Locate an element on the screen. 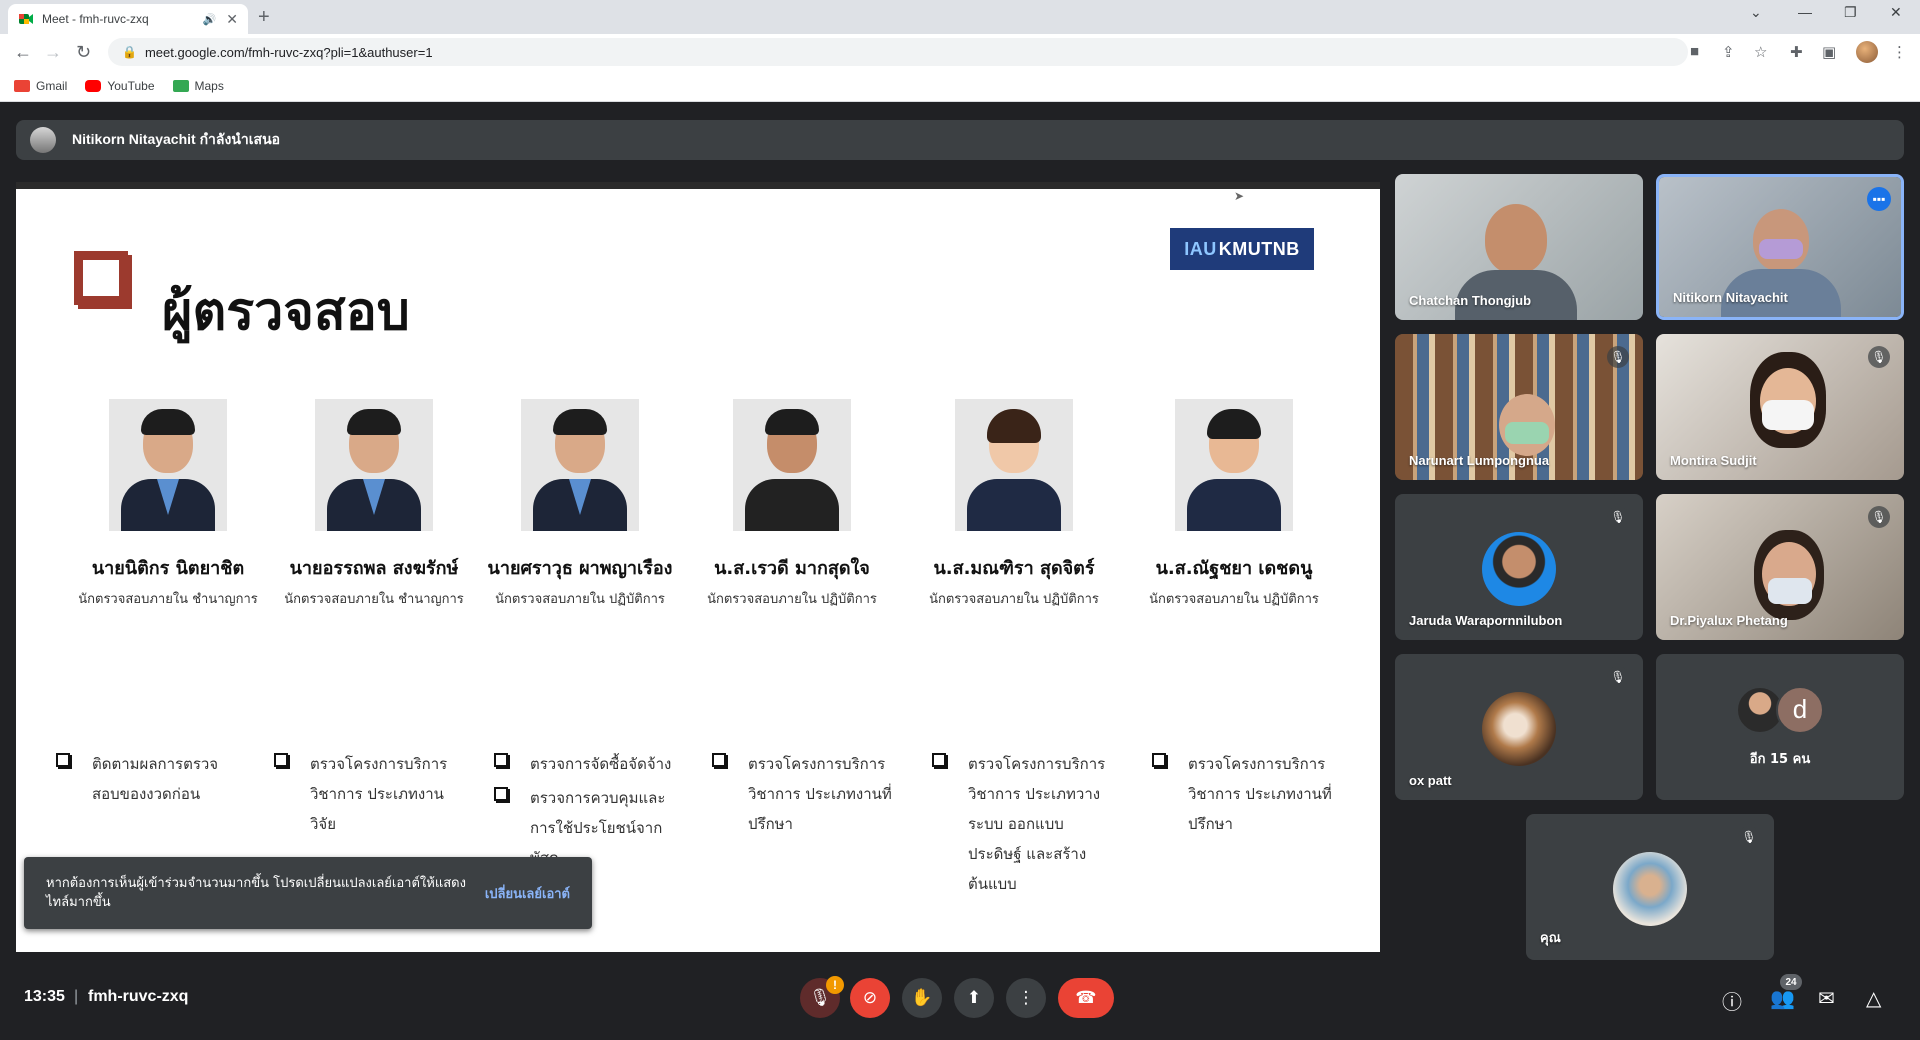  participant-name: คุณ is located at coordinates (1550, 937).